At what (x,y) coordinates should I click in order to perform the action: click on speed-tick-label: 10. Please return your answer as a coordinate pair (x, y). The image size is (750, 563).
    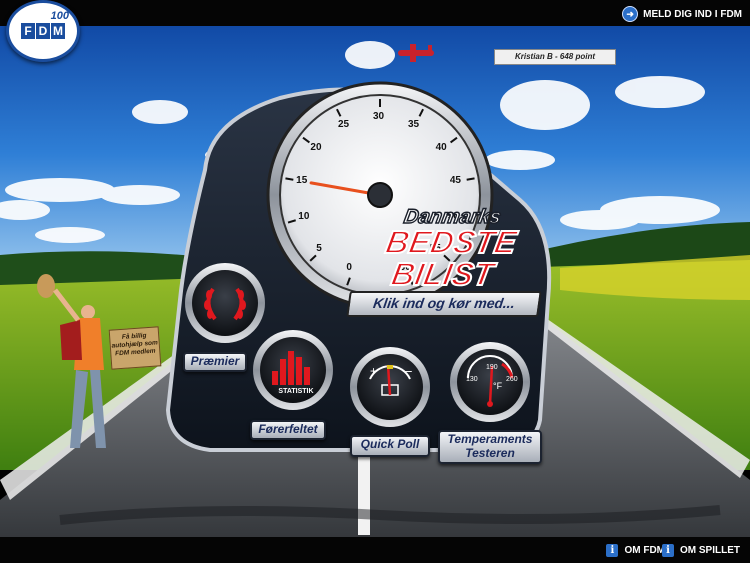
    Looking at the image, I should click on (304, 217).